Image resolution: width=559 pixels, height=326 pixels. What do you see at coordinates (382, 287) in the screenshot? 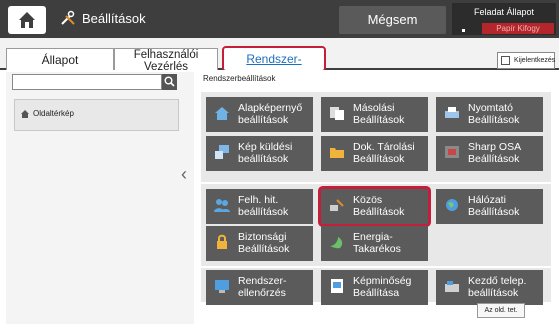
I see `tile-label: Képminőség Beállítása` at bounding box center [382, 287].